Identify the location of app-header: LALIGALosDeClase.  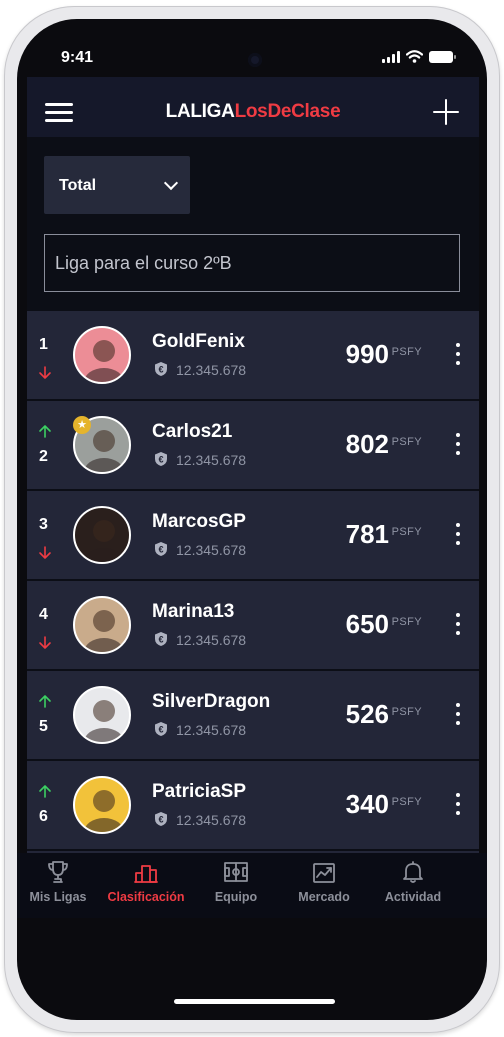
(253, 107).